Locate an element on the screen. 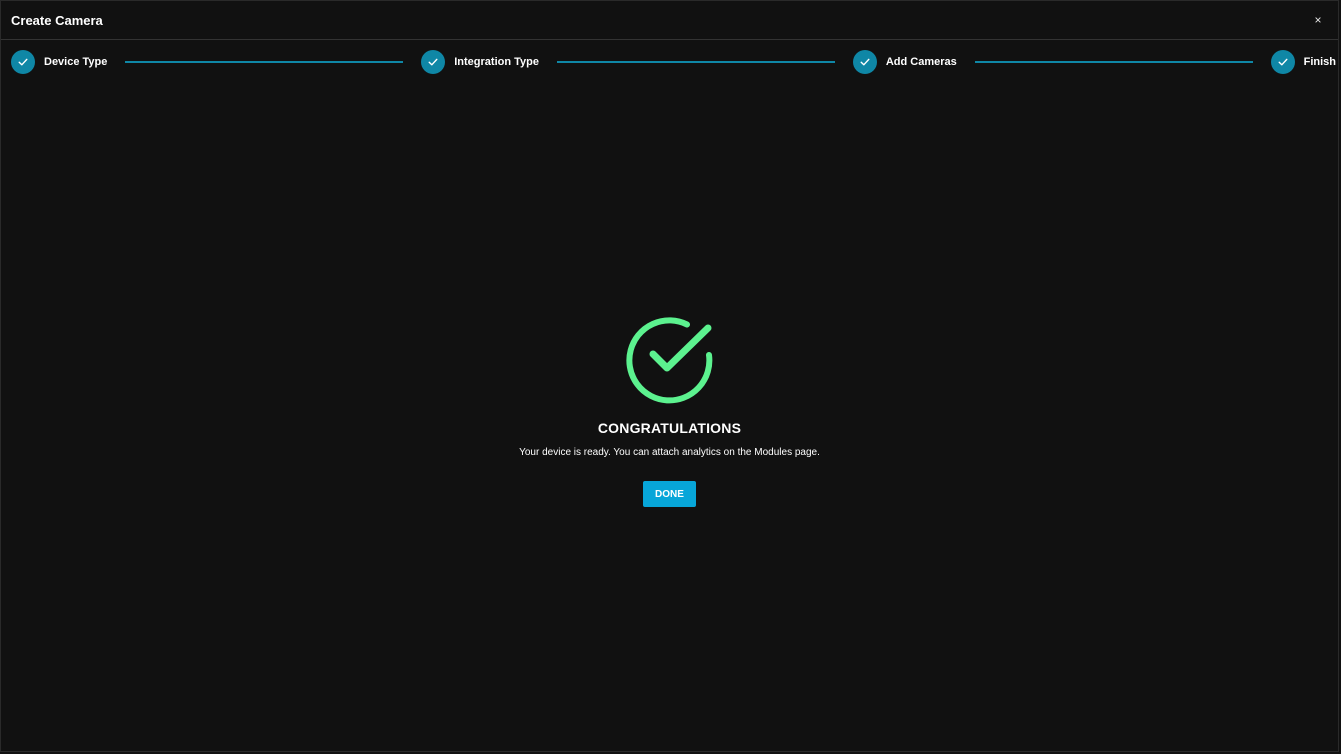 The height and width of the screenshot is (754, 1341). step-label: Device Type is located at coordinates (76, 62).